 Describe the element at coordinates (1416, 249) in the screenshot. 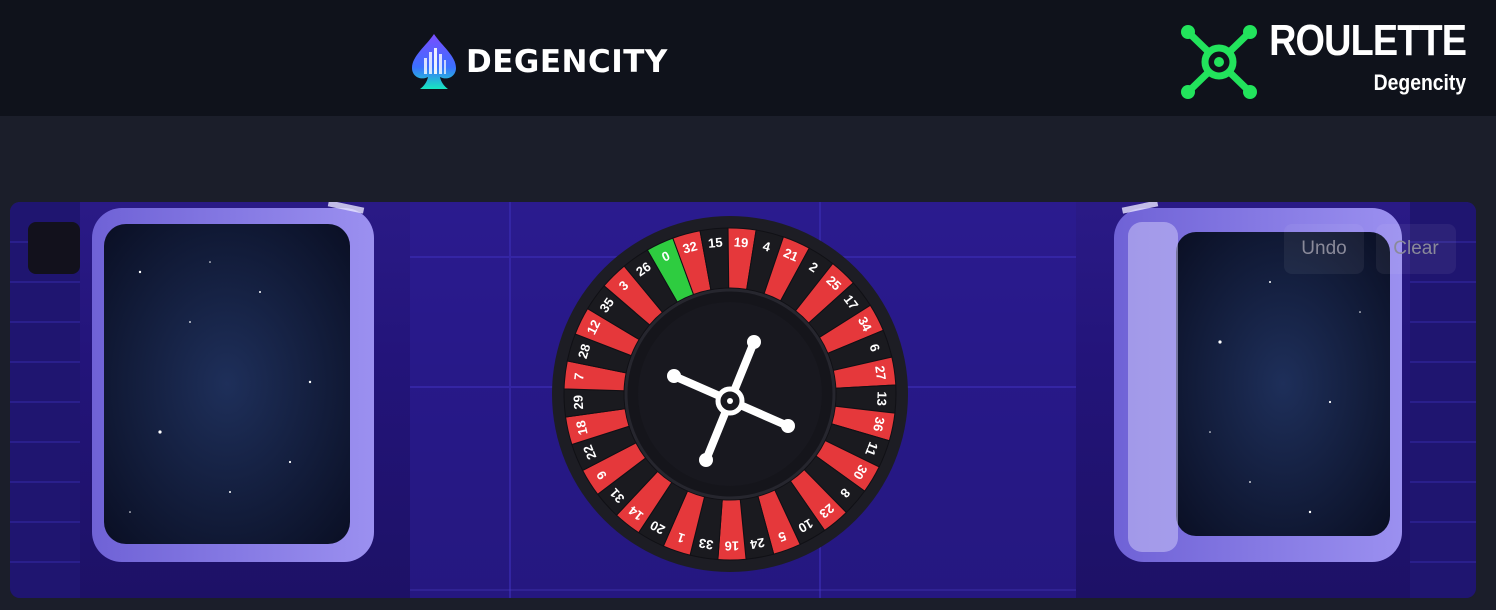

I see `clear-button: Clear` at that location.